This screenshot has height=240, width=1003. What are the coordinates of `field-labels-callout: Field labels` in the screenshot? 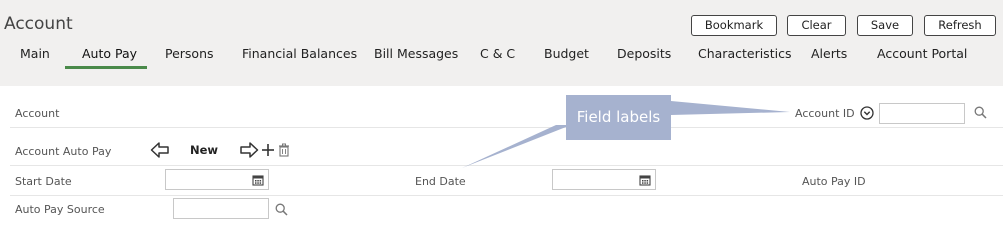 It's located at (618, 117).